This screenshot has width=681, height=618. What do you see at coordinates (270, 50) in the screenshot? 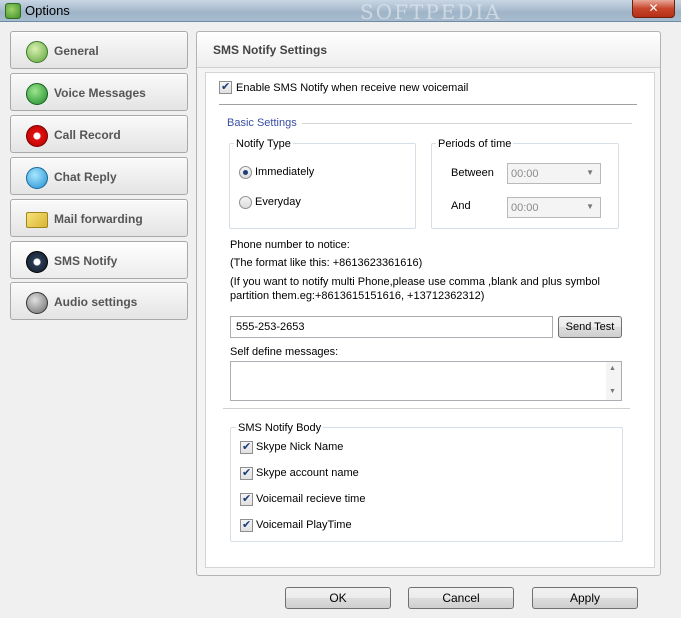
I see `panel-title: SMS Notify Settings` at bounding box center [270, 50].